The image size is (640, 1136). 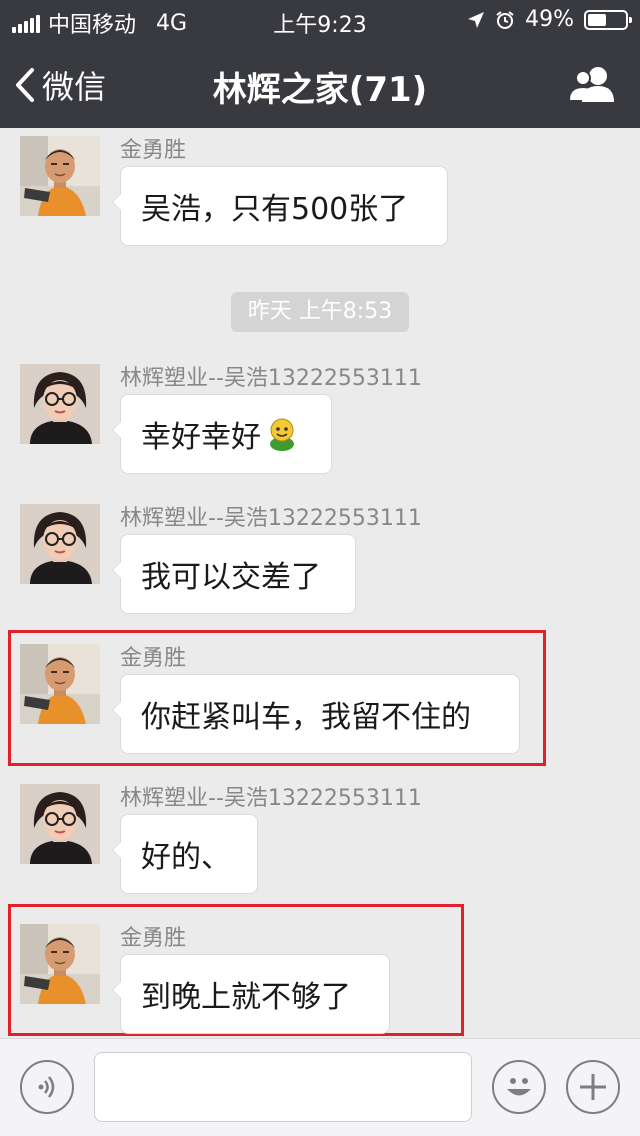 I want to click on chat-title: 林辉之家(71), so click(x=320, y=90).